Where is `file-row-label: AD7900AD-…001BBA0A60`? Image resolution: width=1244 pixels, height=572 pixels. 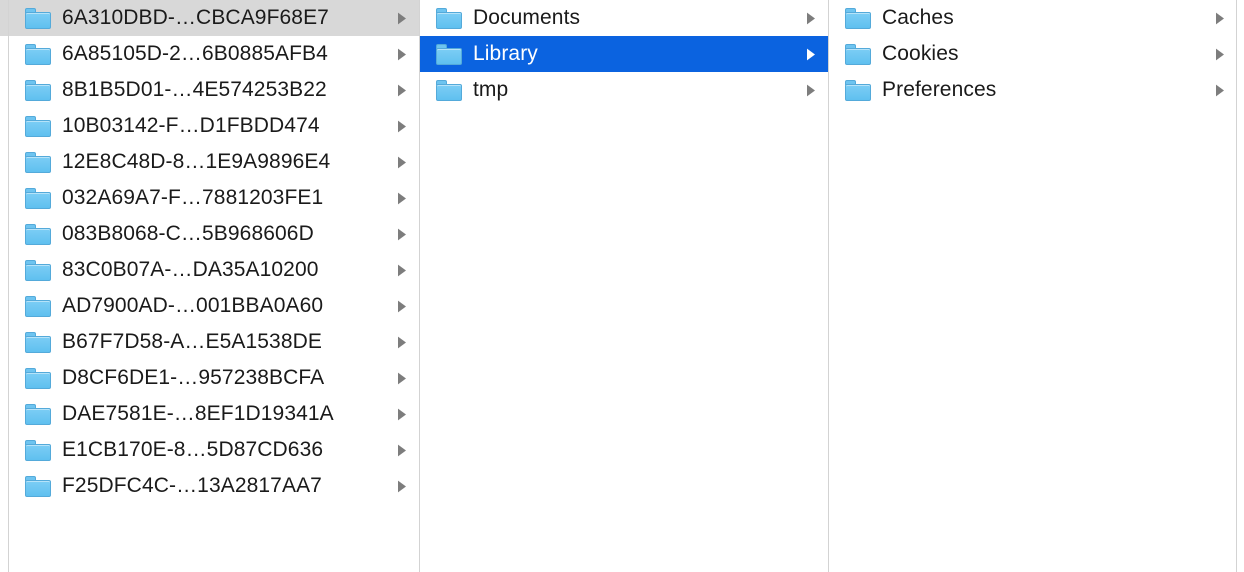 file-row-label: AD7900AD-…001BBA0A60 is located at coordinates (193, 305).